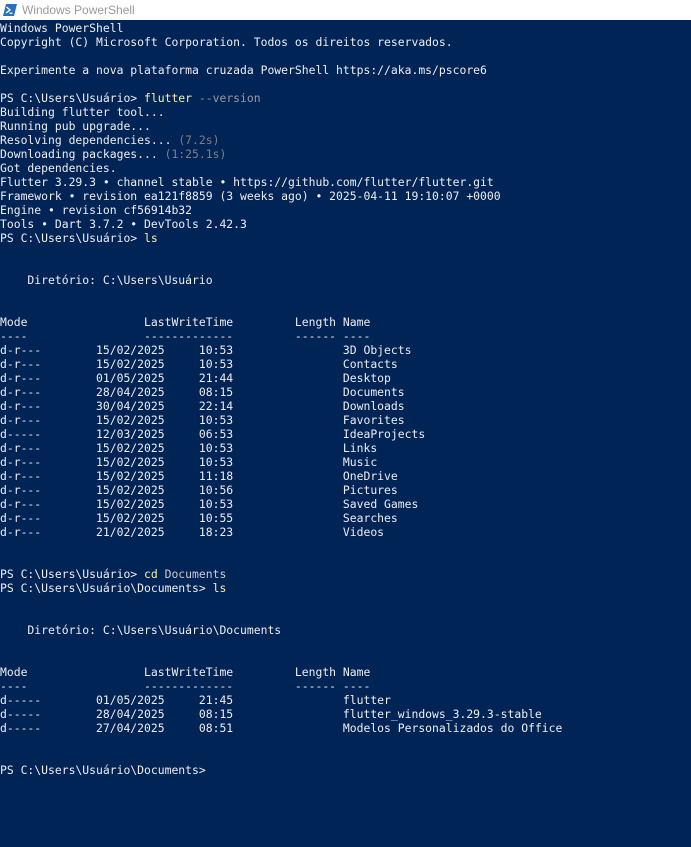  I want to click on console-line: Got dependencies., so click(58, 168).